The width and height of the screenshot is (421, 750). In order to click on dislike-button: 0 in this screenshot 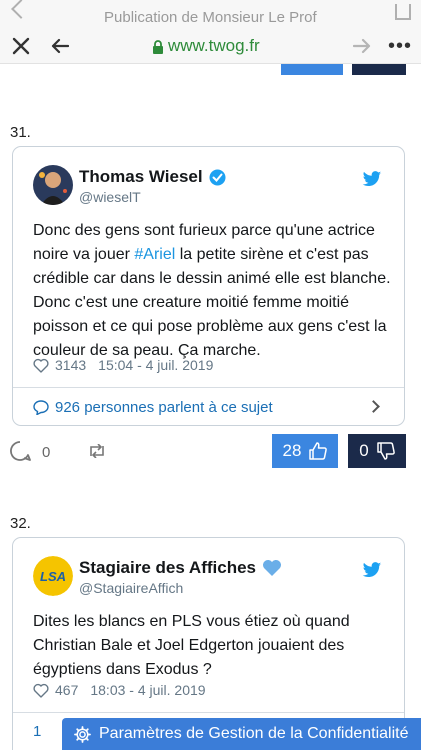, I will do `click(377, 451)`.